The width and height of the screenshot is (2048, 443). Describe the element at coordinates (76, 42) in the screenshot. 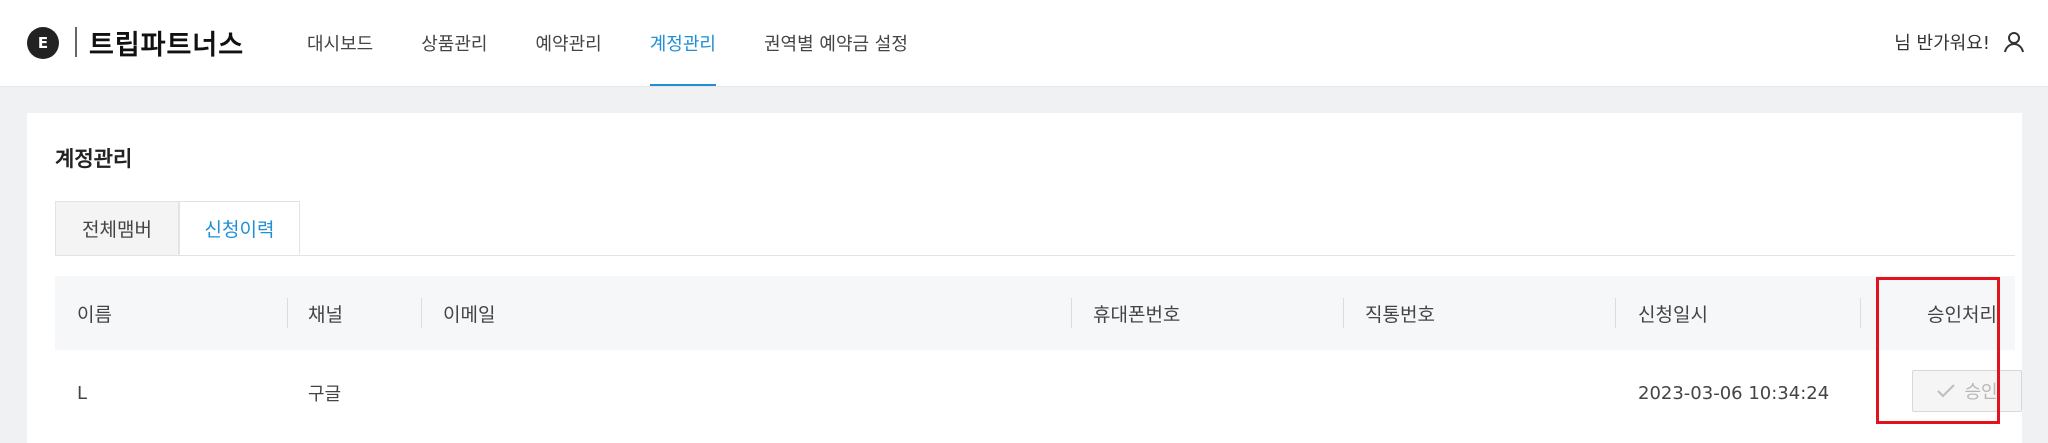

I see `logo-divider` at that location.